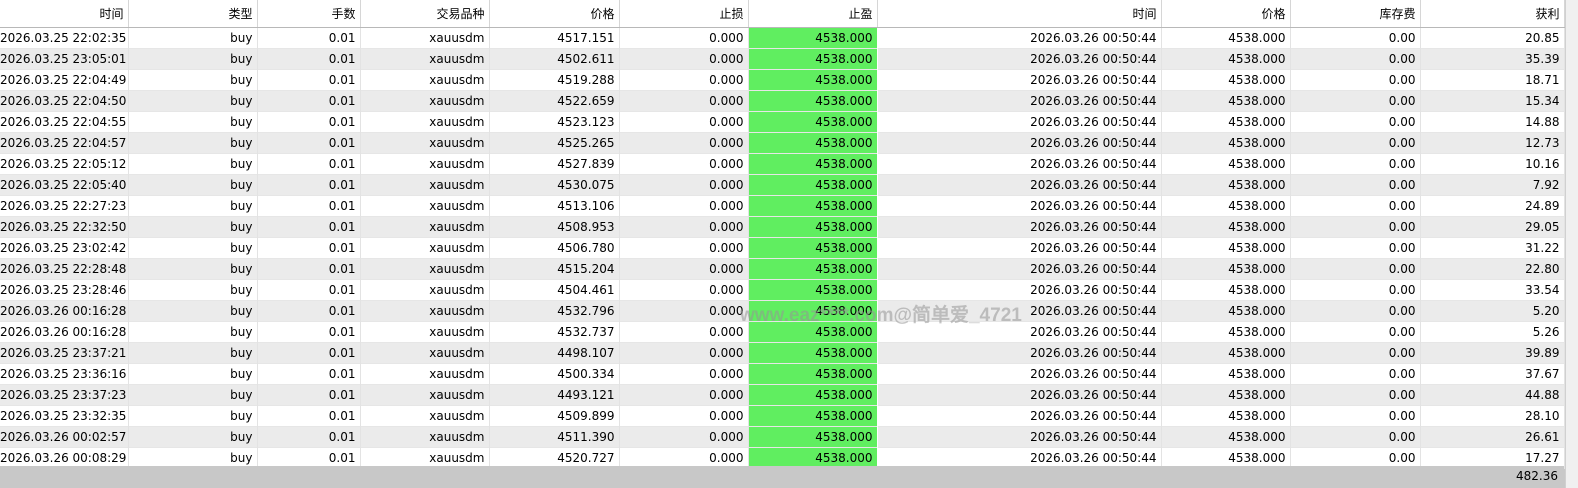  What do you see at coordinates (1492, 163) in the screenshot?
I see `cell-profit: 10.16` at bounding box center [1492, 163].